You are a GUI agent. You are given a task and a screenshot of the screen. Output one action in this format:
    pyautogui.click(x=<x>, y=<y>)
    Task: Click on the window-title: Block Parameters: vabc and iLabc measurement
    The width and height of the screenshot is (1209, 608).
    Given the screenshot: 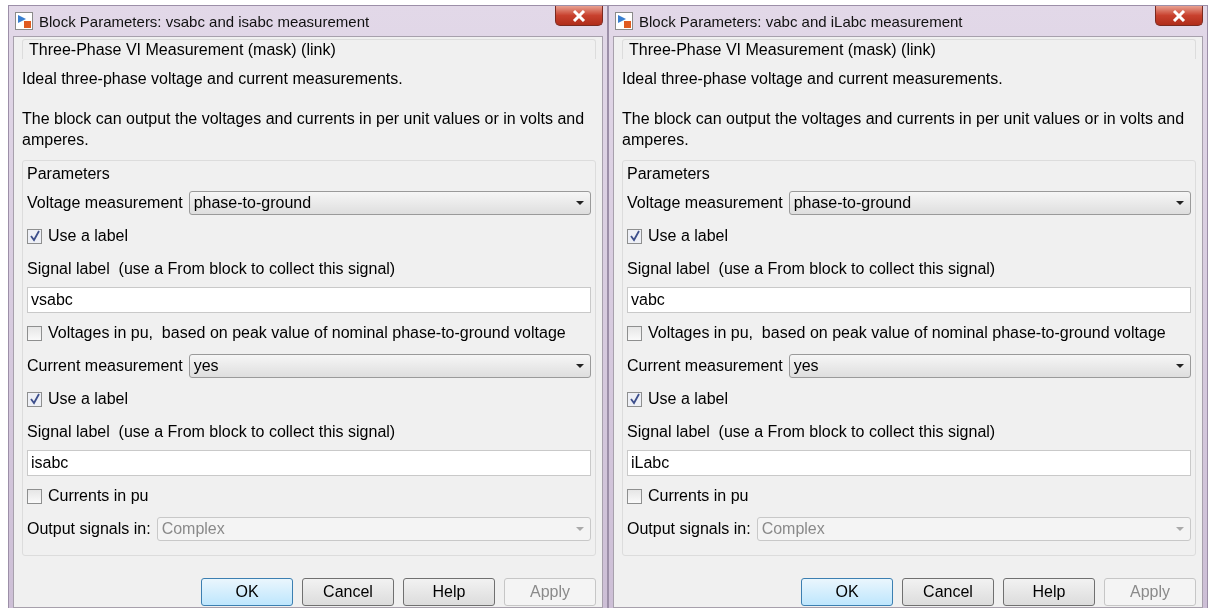 What is the action you would take?
    pyautogui.click(x=801, y=21)
    